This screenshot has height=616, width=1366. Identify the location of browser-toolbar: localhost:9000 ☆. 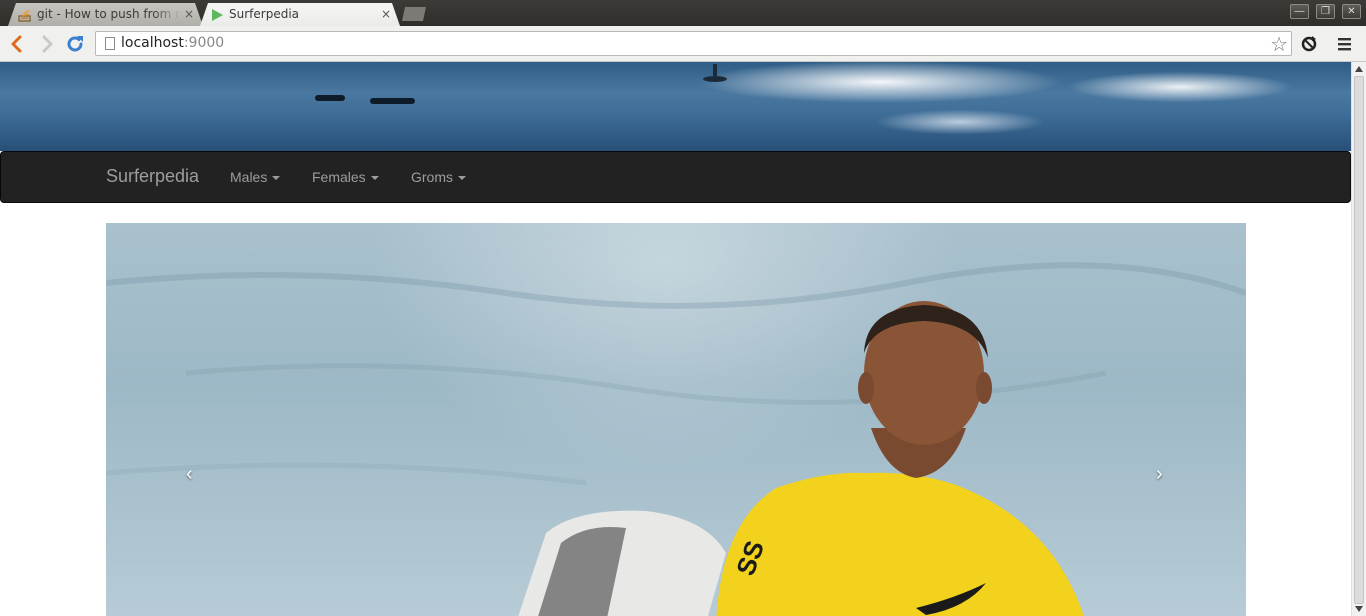
(683, 44).